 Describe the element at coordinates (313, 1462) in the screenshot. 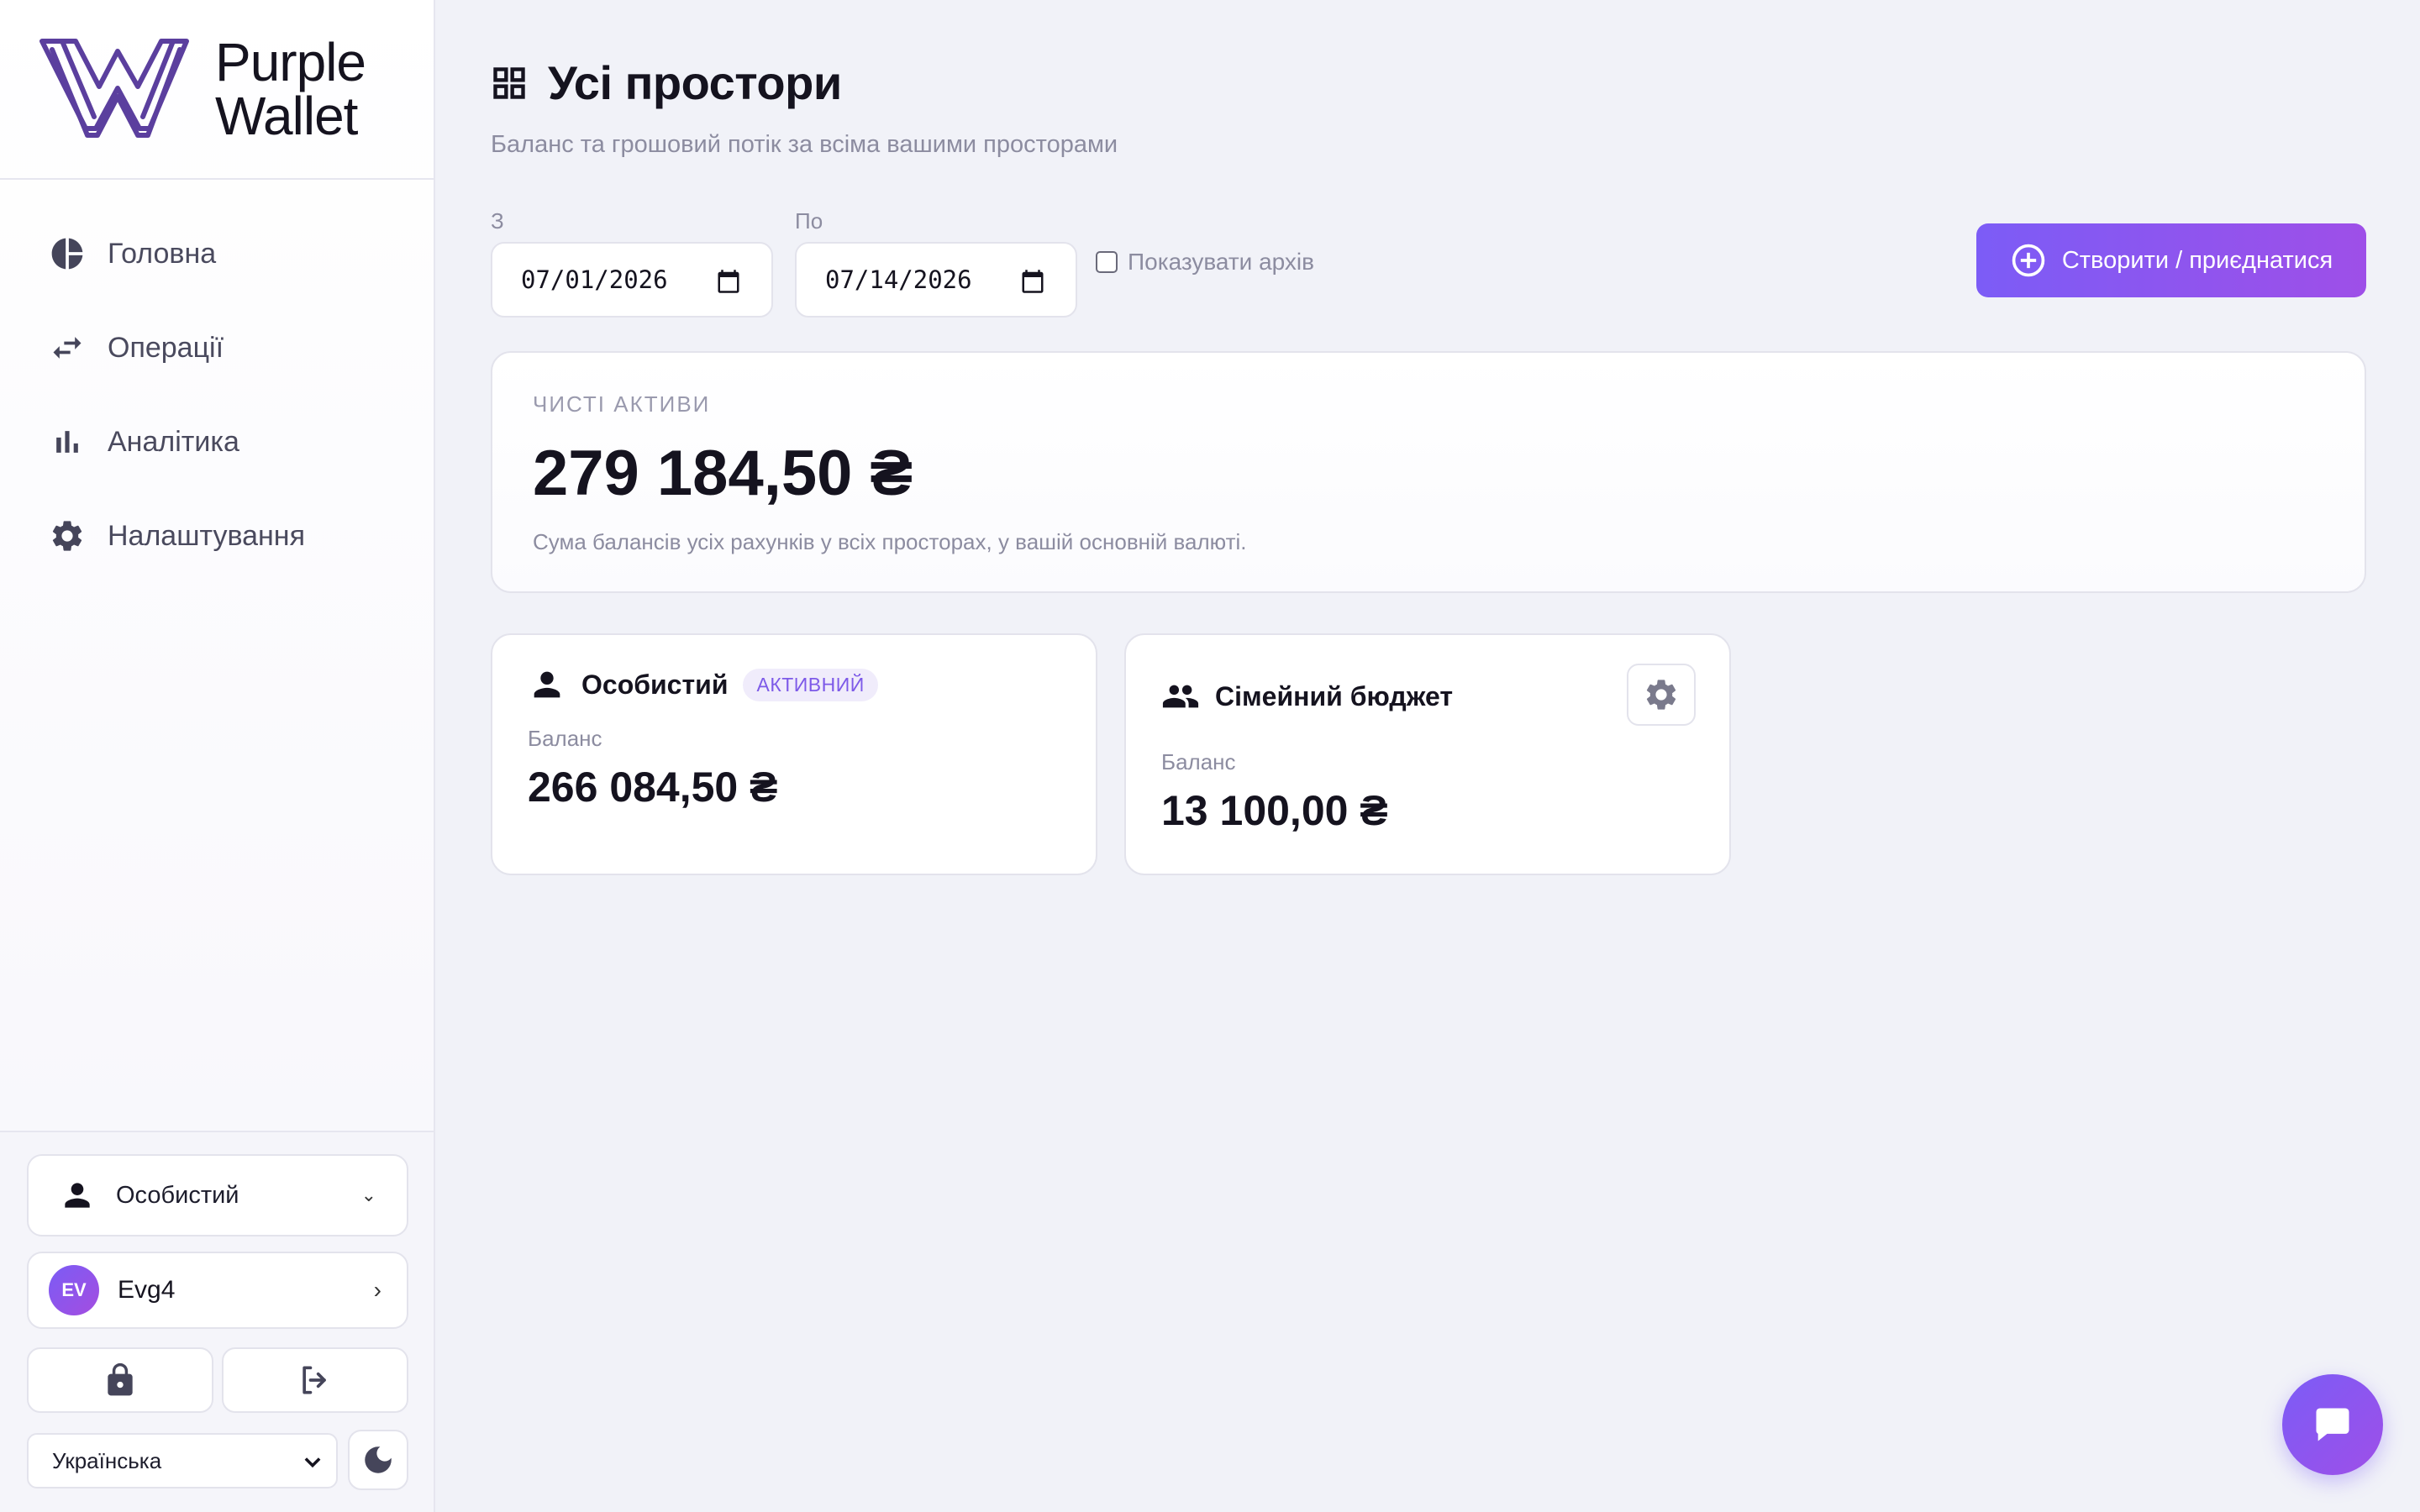

I see `chevron-down-icon` at that location.